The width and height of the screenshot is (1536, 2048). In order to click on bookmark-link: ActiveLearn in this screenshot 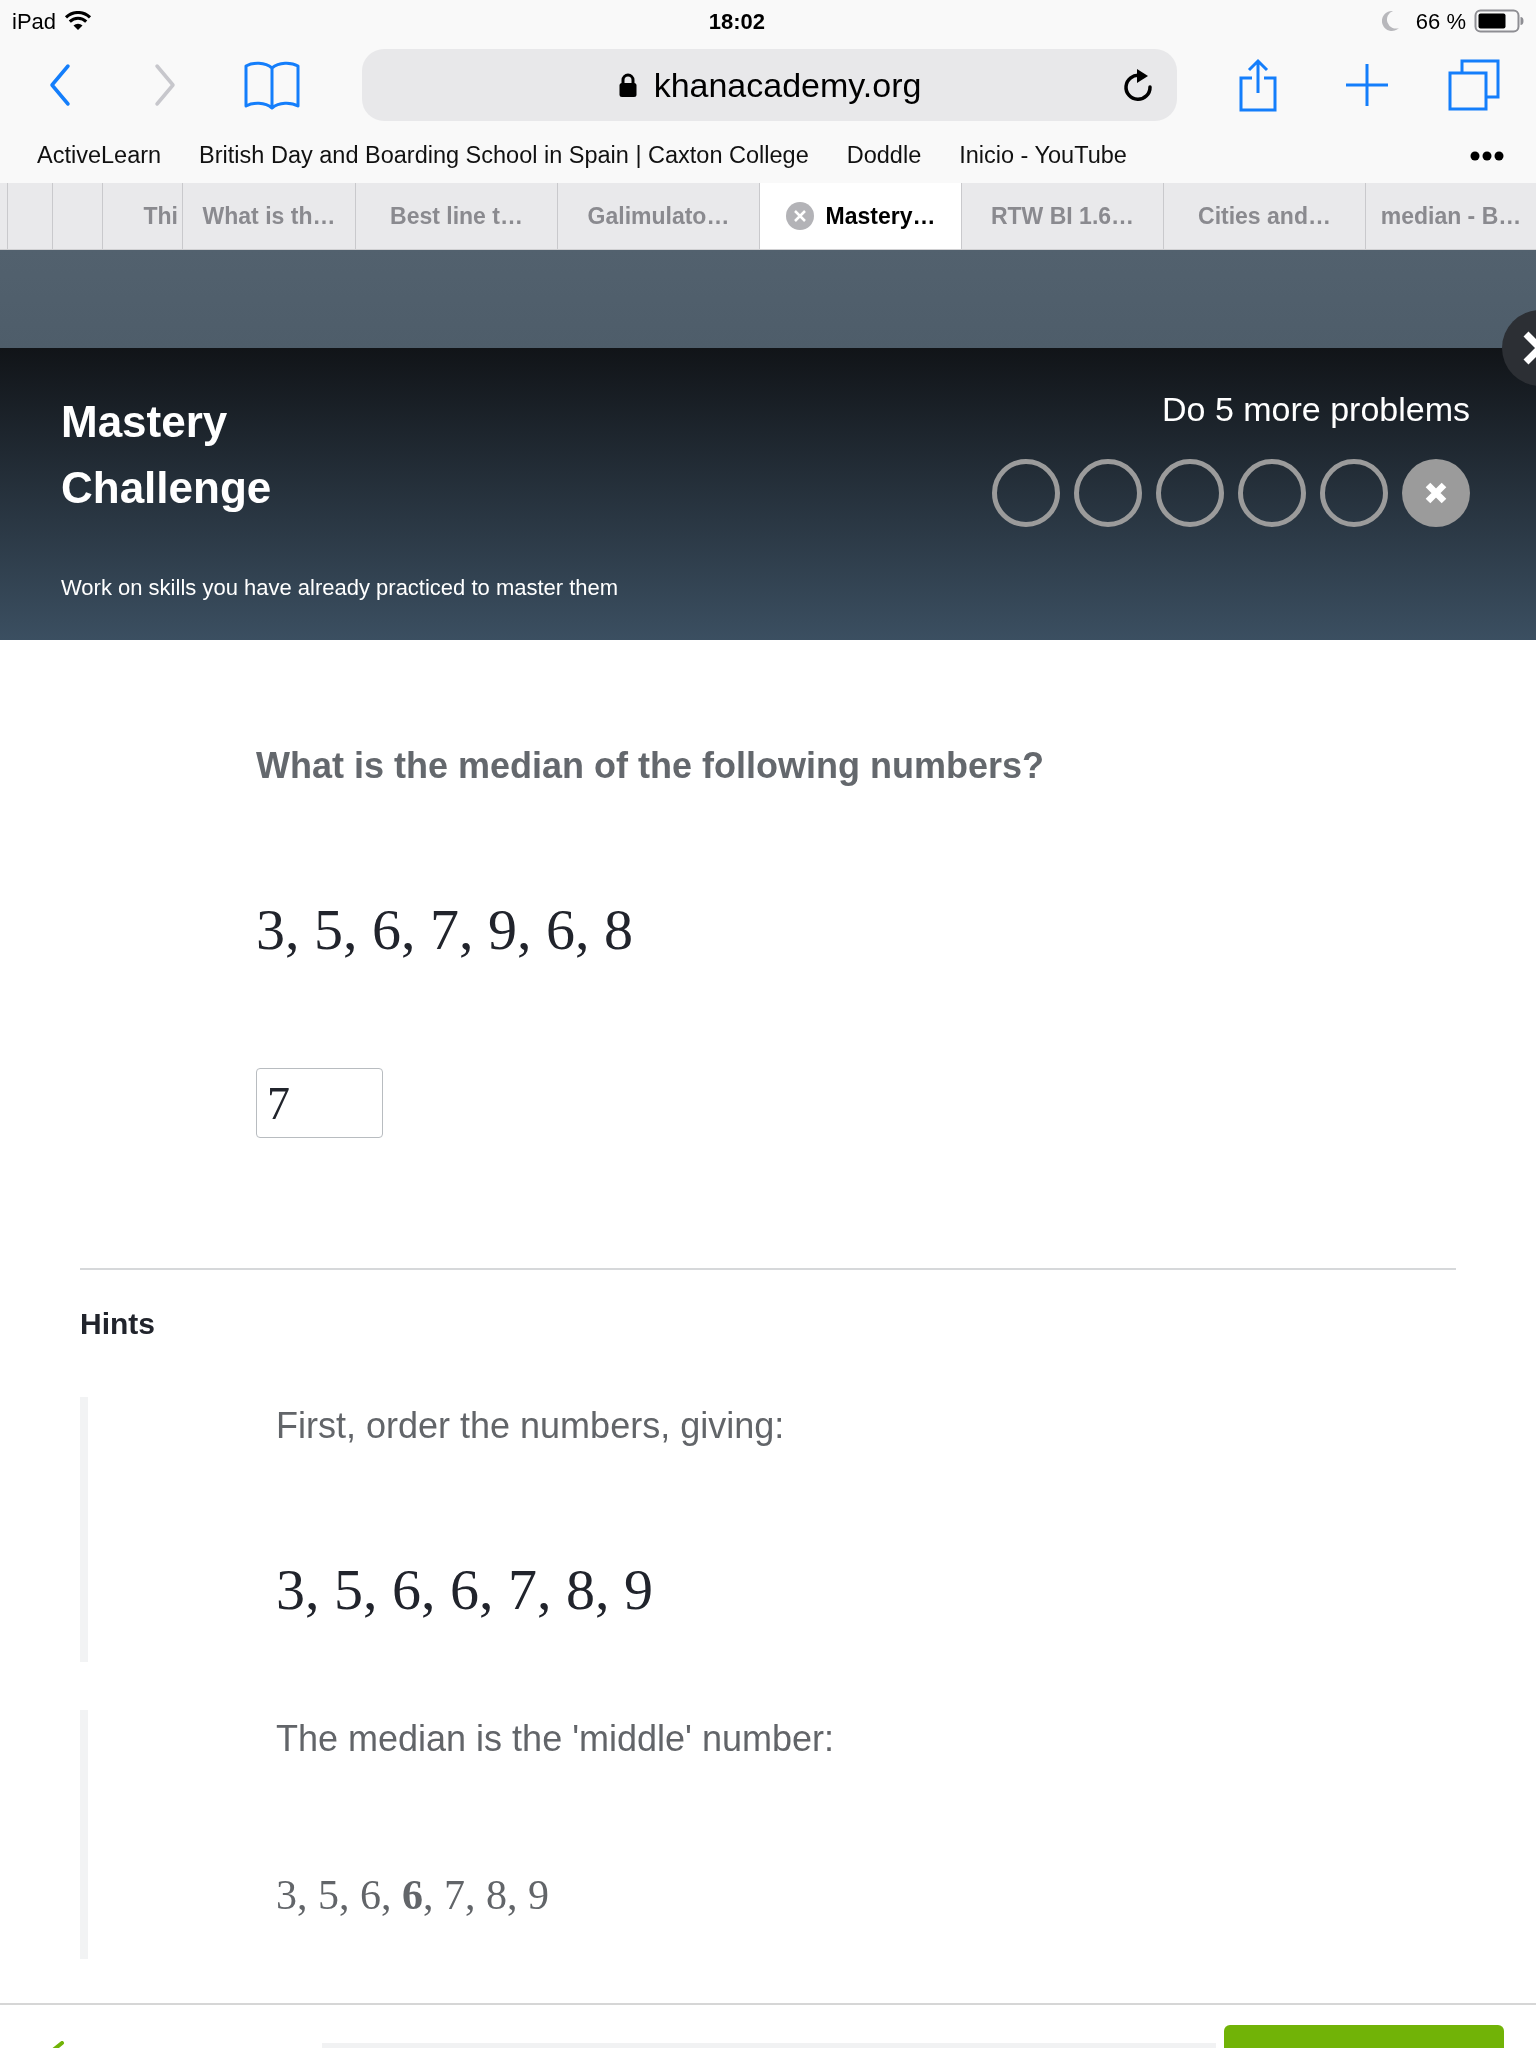, I will do `click(99, 155)`.